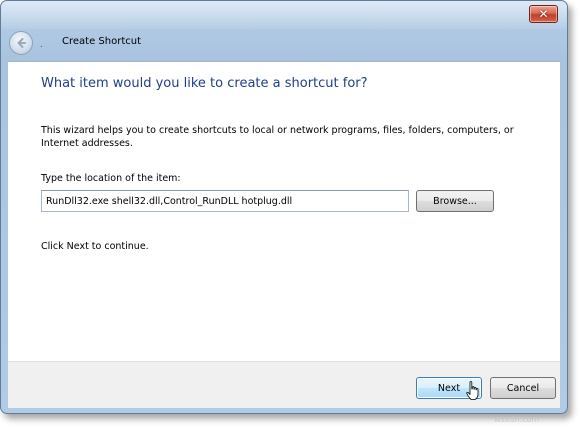  Describe the element at coordinates (101, 41) in the screenshot. I see `wizard-title: Create Shortcut` at that location.